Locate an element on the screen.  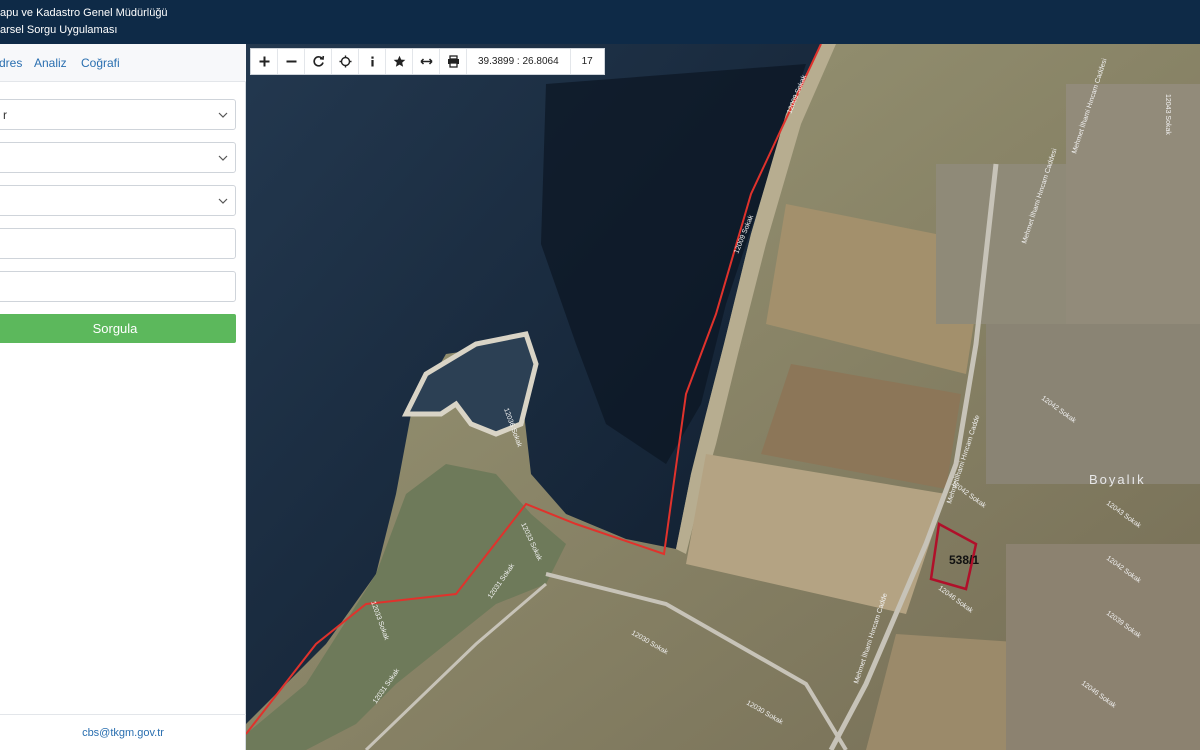
coordinate-readout: 39.3899 : 26.8064 is located at coordinates (519, 61).